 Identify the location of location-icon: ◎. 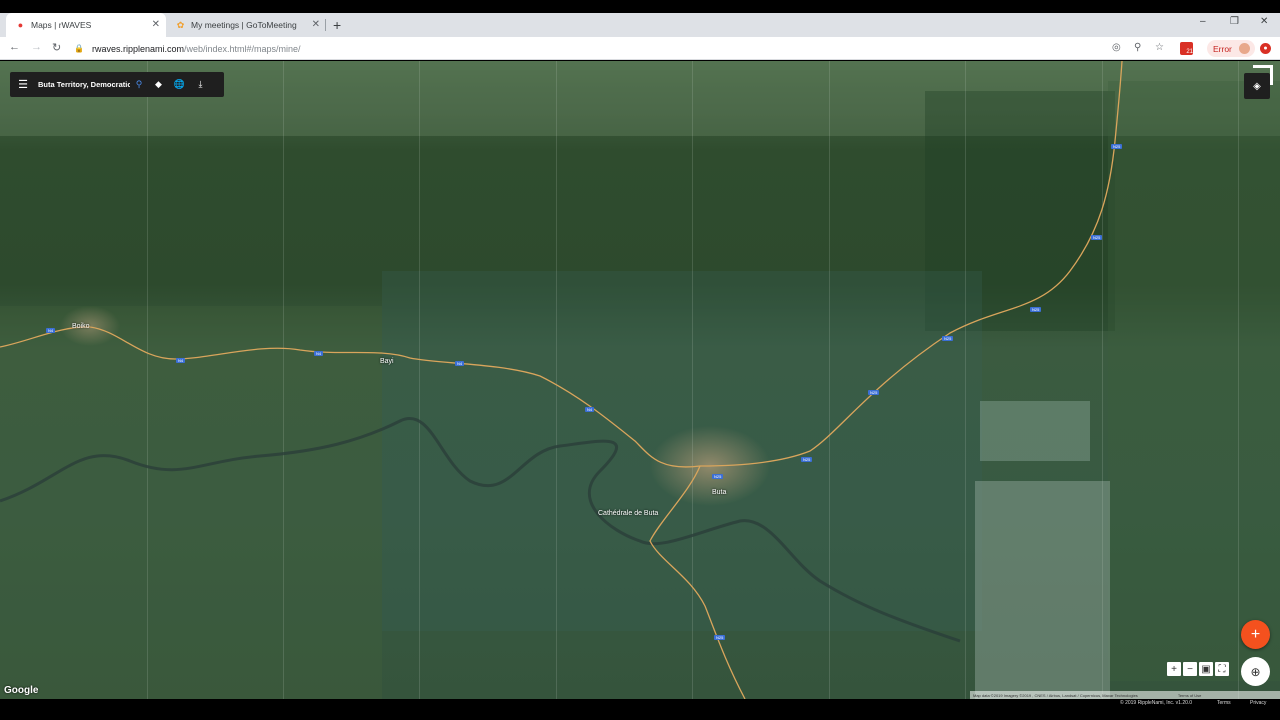
(1116, 47).